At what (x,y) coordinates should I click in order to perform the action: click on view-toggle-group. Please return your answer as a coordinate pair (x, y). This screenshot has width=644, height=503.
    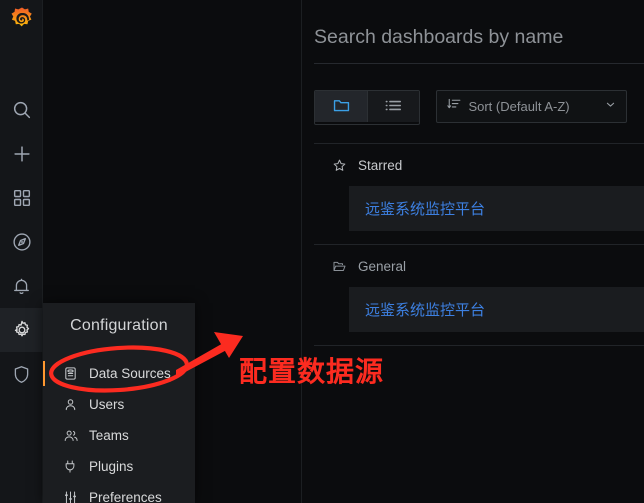
    Looking at the image, I should click on (367, 107).